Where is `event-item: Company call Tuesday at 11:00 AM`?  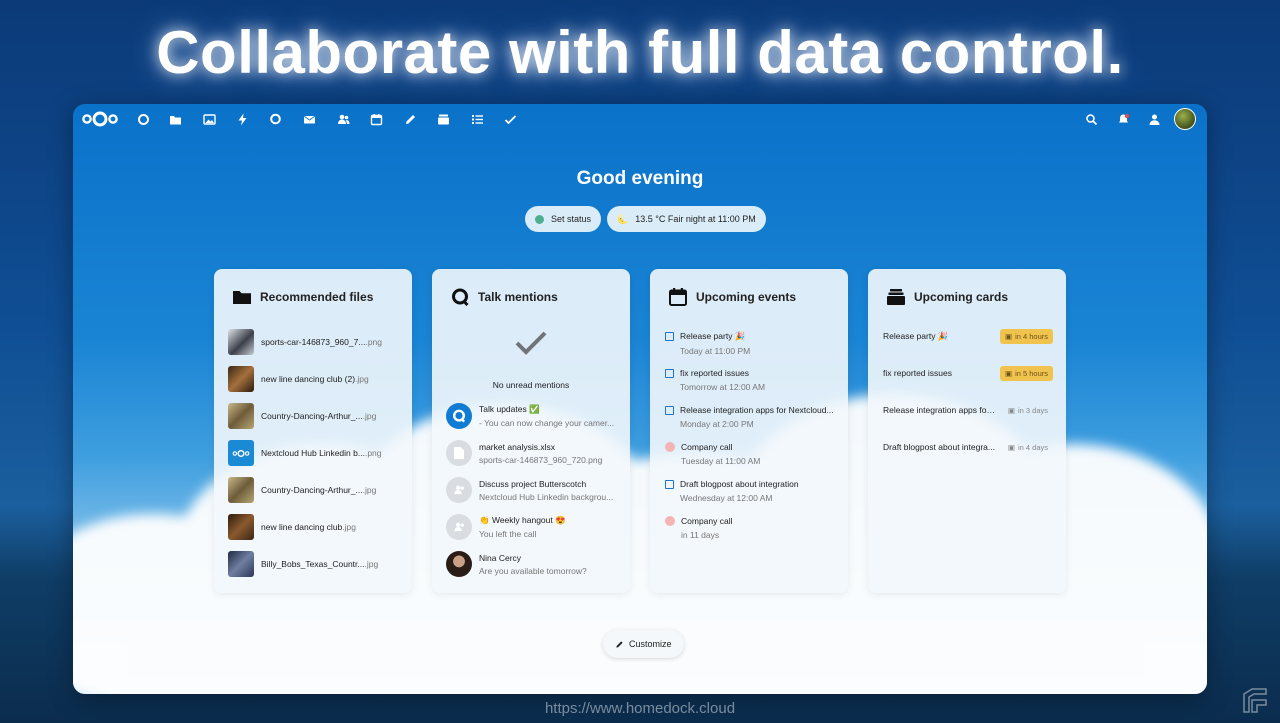
event-item: Company call Tuesday at 11:00 AM is located at coordinates (752, 454).